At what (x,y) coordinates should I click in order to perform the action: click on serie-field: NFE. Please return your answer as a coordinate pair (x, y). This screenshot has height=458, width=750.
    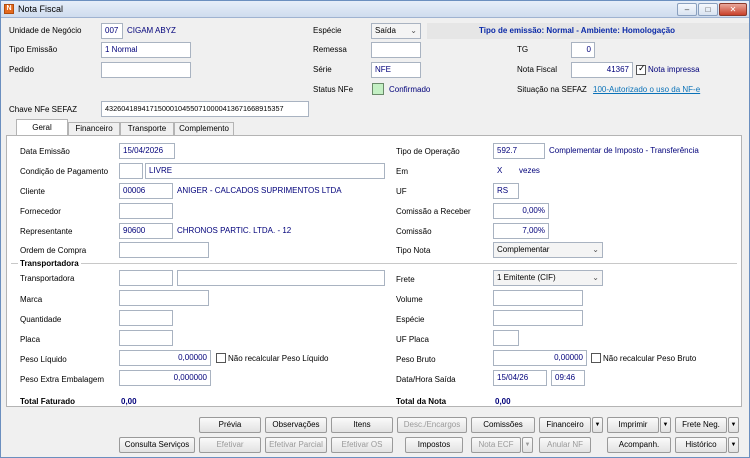
    Looking at the image, I should click on (396, 70).